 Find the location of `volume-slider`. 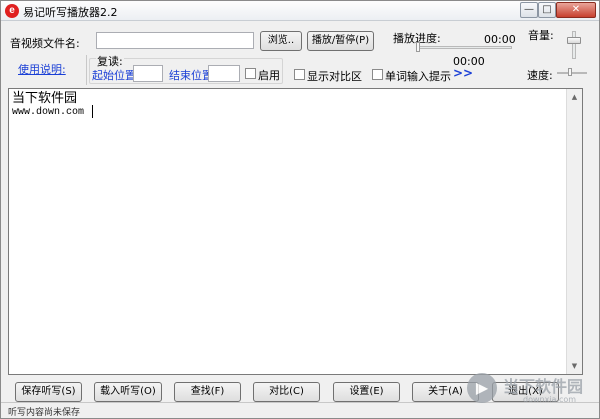

volume-slider is located at coordinates (574, 45).